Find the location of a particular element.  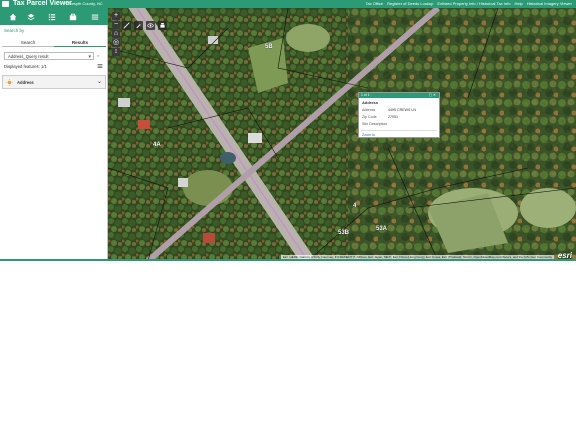

parcel-label: 4 is located at coordinates (355, 206).